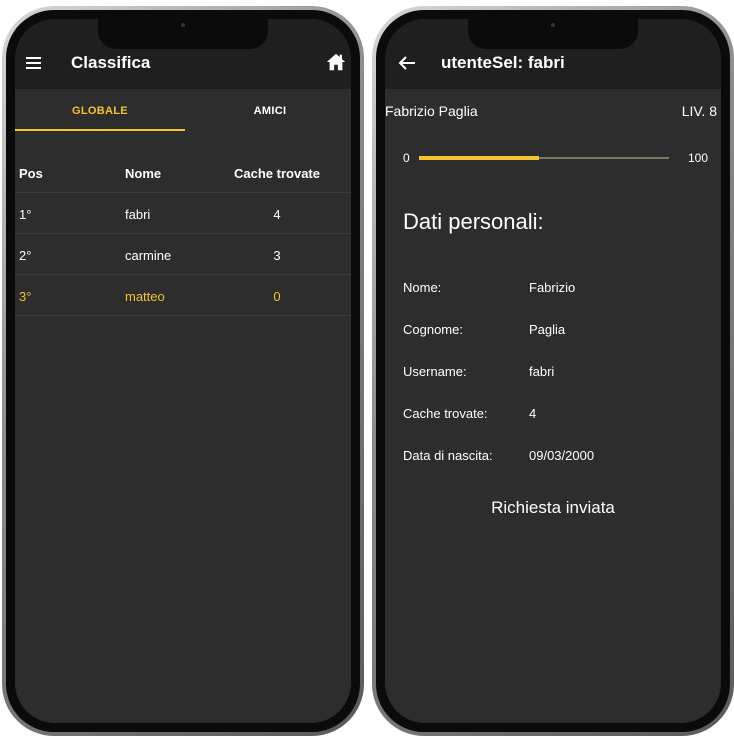 This screenshot has height=740, width=734. What do you see at coordinates (277, 255) in the screenshot?
I see `row-cache: 3` at bounding box center [277, 255].